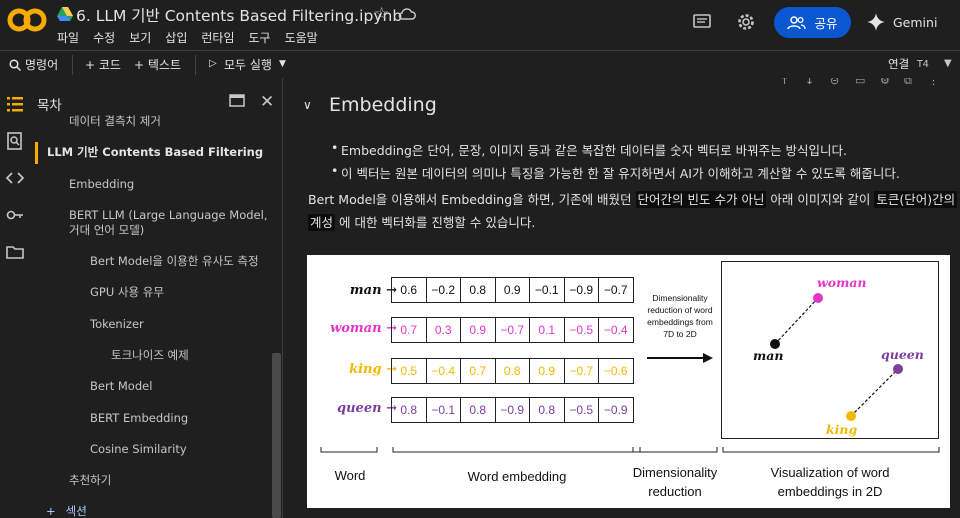  I want to click on point-label-man: man, so click(768, 355).